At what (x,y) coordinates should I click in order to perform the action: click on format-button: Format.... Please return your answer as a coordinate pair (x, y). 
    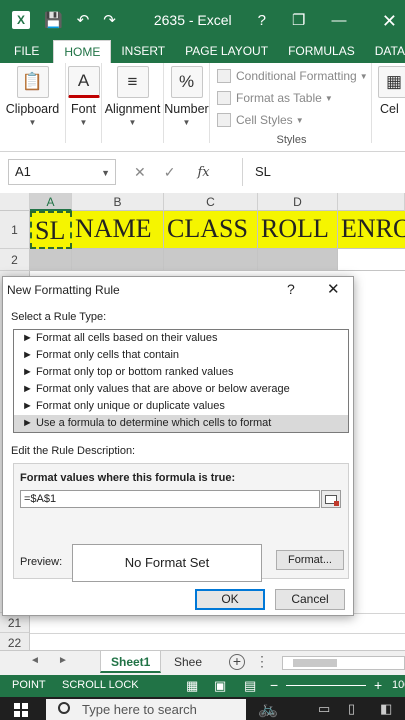
    Looking at the image, I should click on (310, 560).